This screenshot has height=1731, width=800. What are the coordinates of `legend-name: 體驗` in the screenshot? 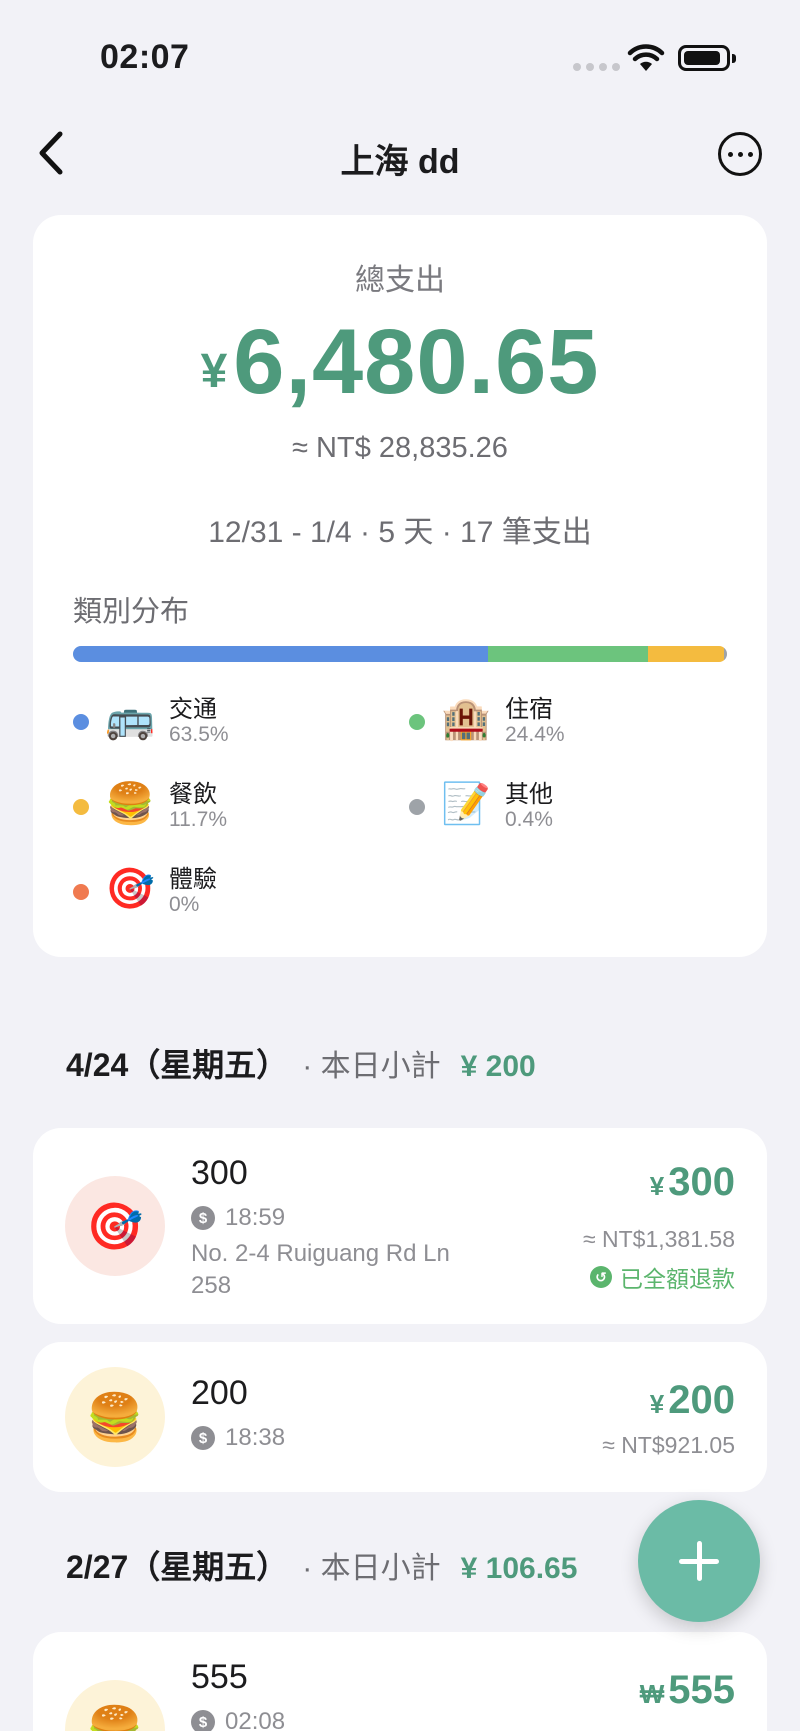 It's located at (193, 879).